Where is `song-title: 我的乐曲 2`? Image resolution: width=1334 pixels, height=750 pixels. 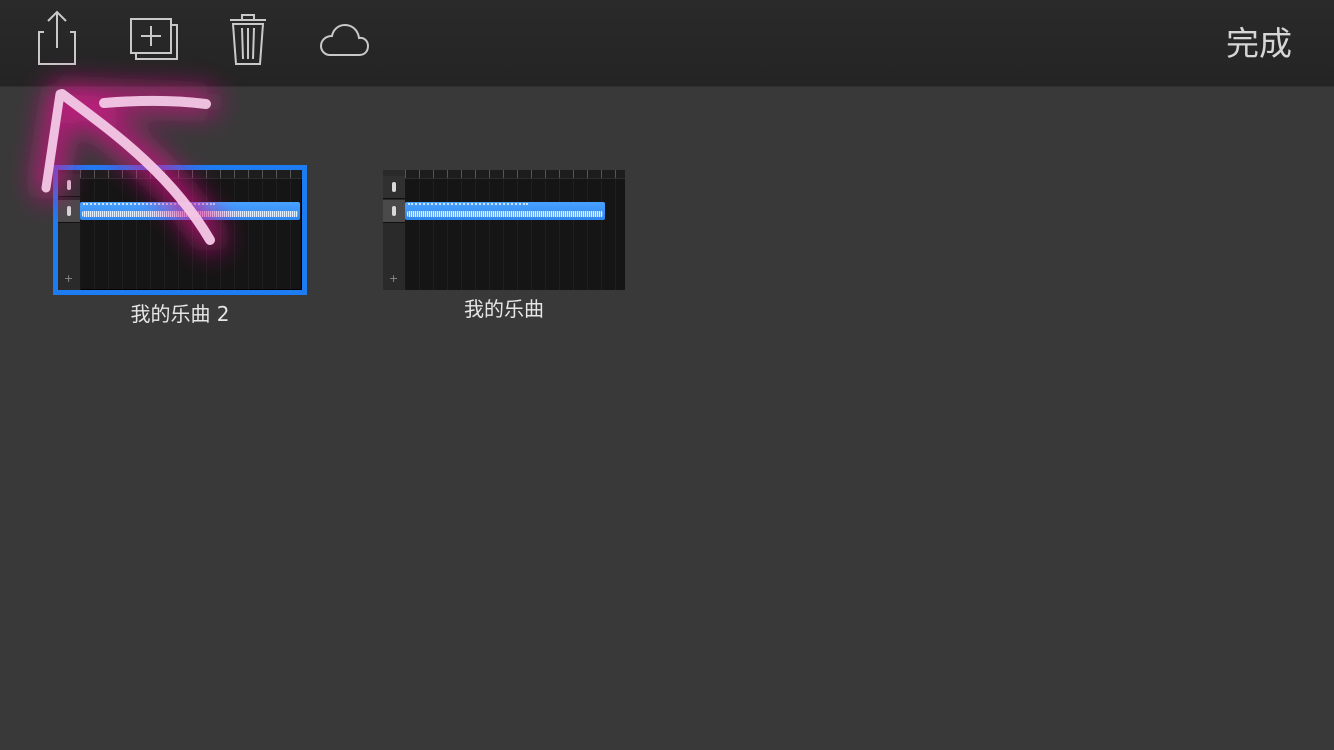
song-title: 我的乐曲 2 is located at coordinates (180, 314).